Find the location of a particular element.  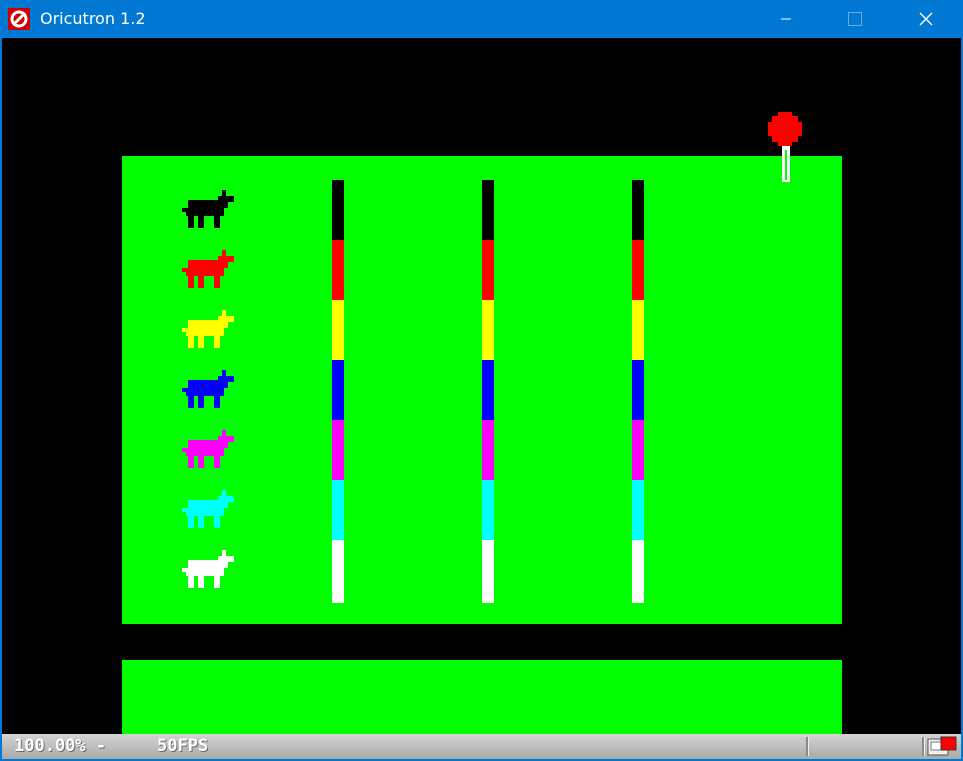

minimize-button is located at coordinates (786, 19).